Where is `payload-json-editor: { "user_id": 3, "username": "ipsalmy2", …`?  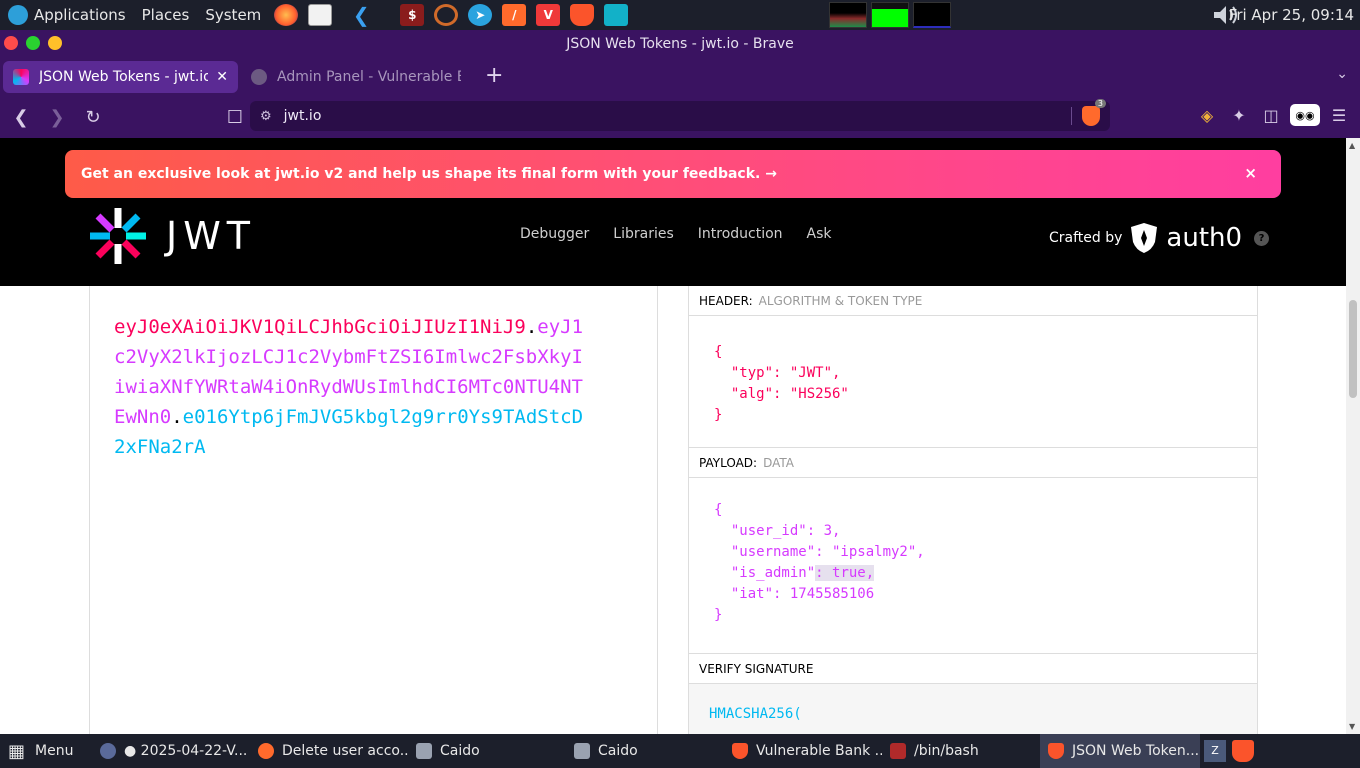
payload-json-editor: { "user_id": 3, "username": "ipsalmy2", … is located at coordinates (973, 566).